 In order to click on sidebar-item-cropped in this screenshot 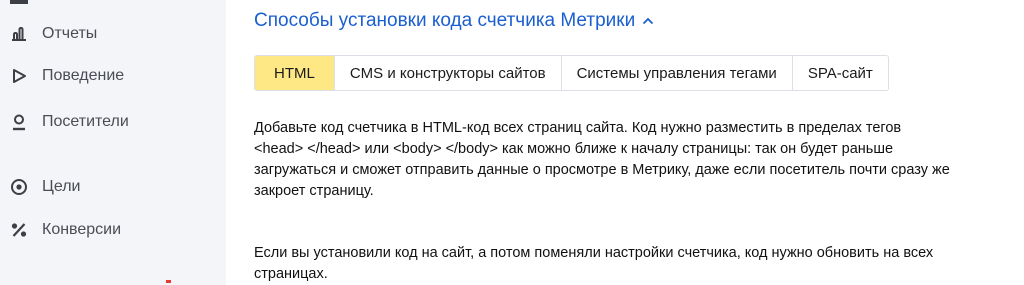, I will do `click(19, 2)`.